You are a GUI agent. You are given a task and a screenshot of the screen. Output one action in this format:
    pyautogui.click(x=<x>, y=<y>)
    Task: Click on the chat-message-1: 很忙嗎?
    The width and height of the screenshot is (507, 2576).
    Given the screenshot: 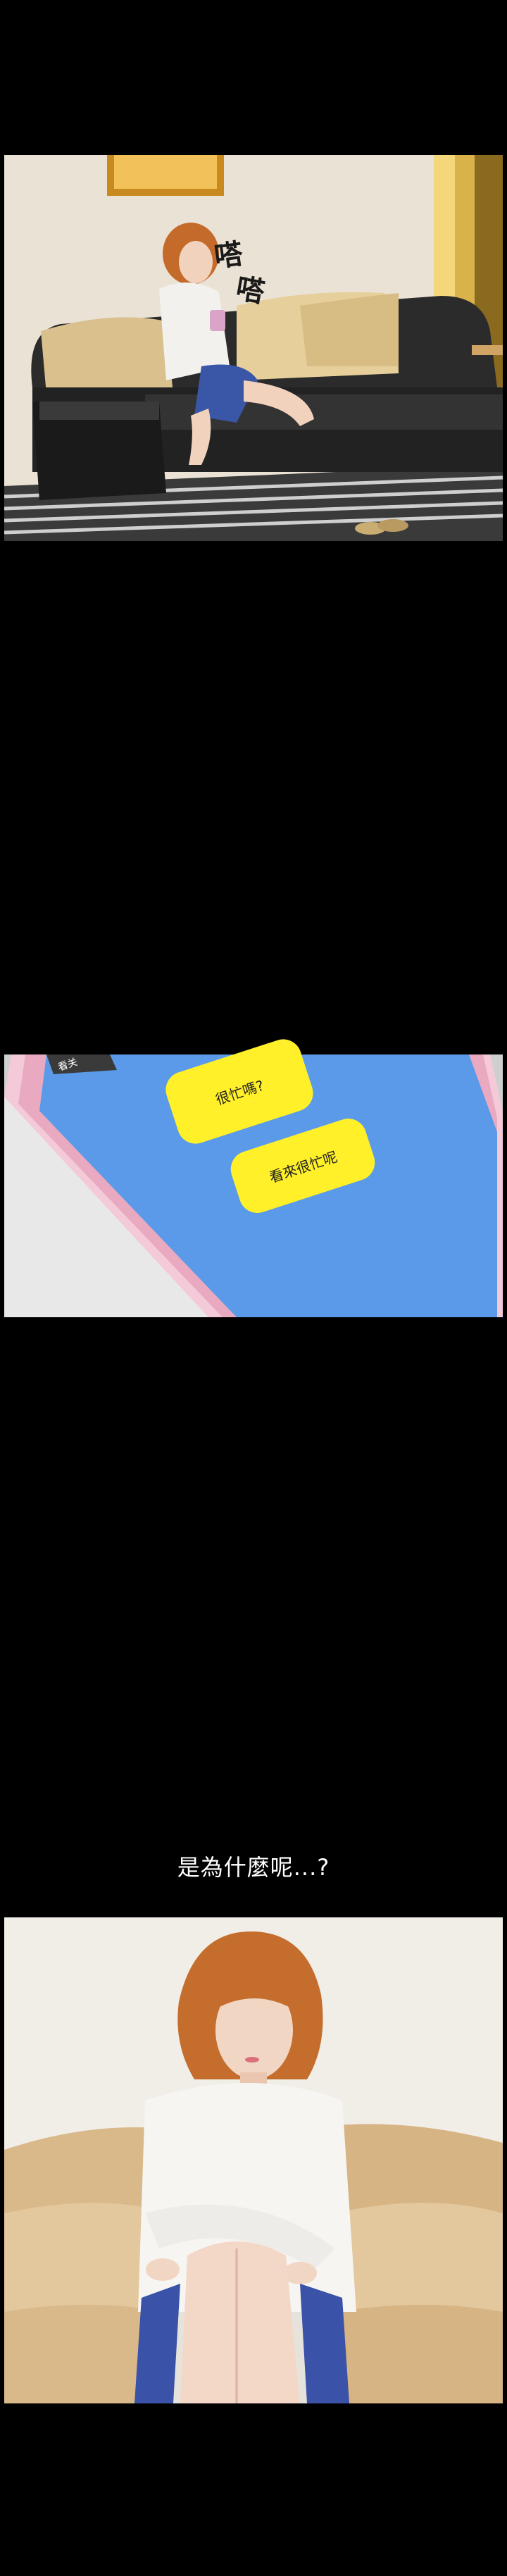 What is the action you would take?
    pyautogui.click(x=240, y=1092)
    